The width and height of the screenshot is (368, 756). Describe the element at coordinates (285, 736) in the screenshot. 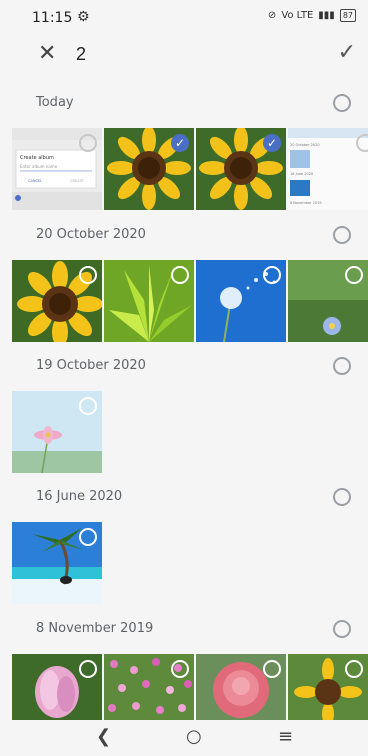

I see `recents-icon: ≡` at that location.